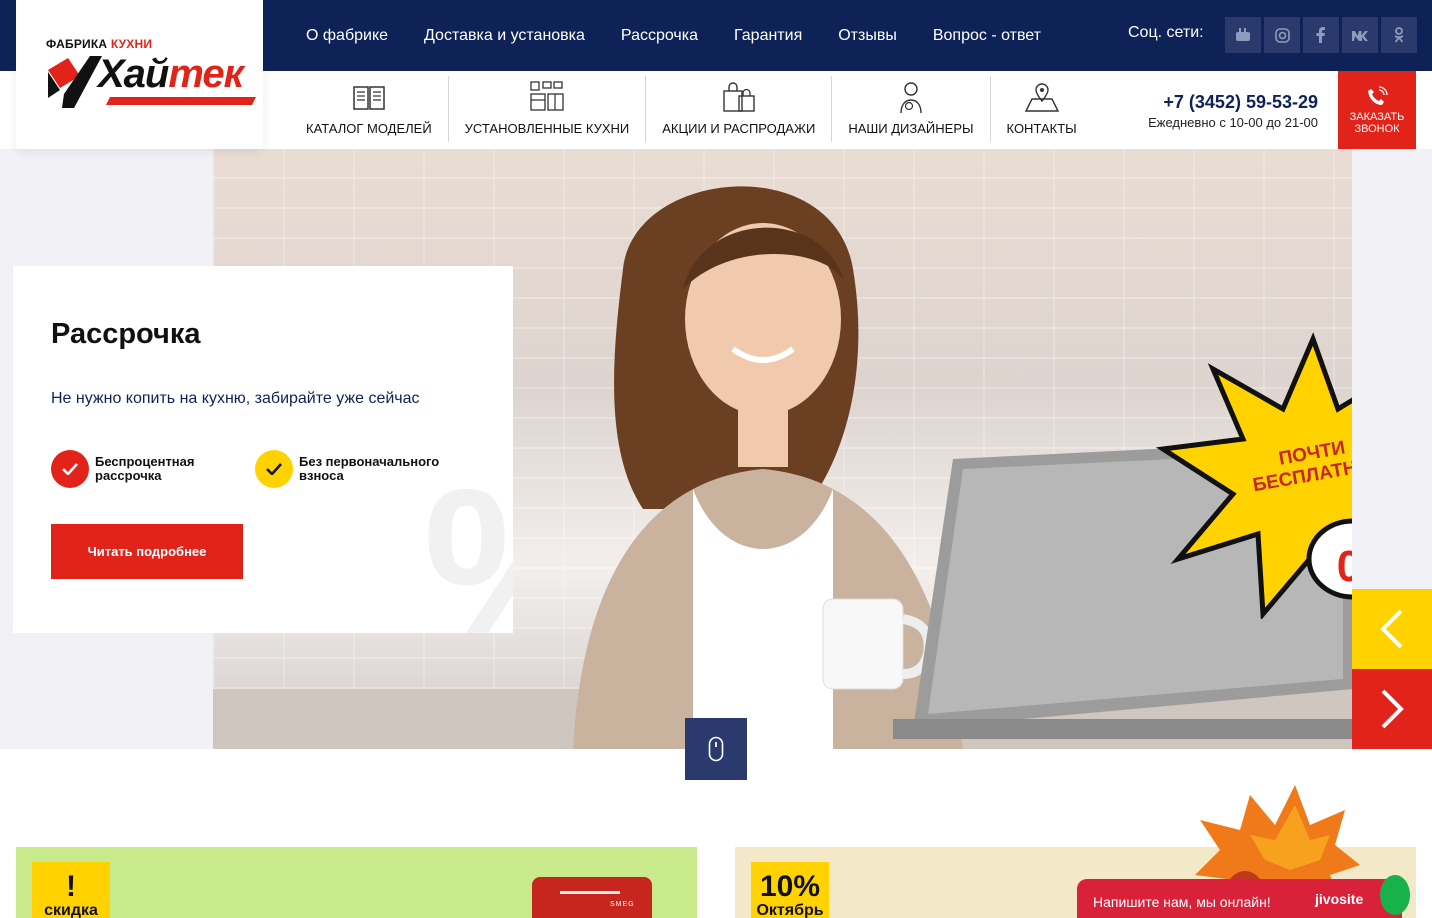 The height and width of the screenshot is (918, 1432). Describe the element at coordinates (987, 36) in the screenshot. I see `nav-faq: Вопрос - ответ` at that location.